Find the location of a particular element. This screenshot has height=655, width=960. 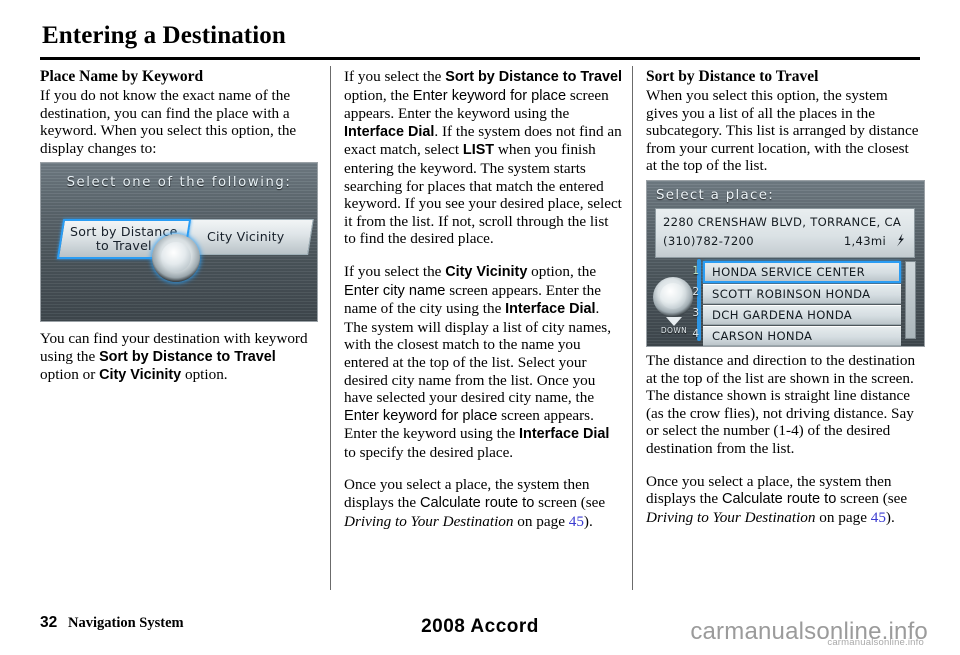

c3p3-page-link: 45 is located at coordinates (878, 517).